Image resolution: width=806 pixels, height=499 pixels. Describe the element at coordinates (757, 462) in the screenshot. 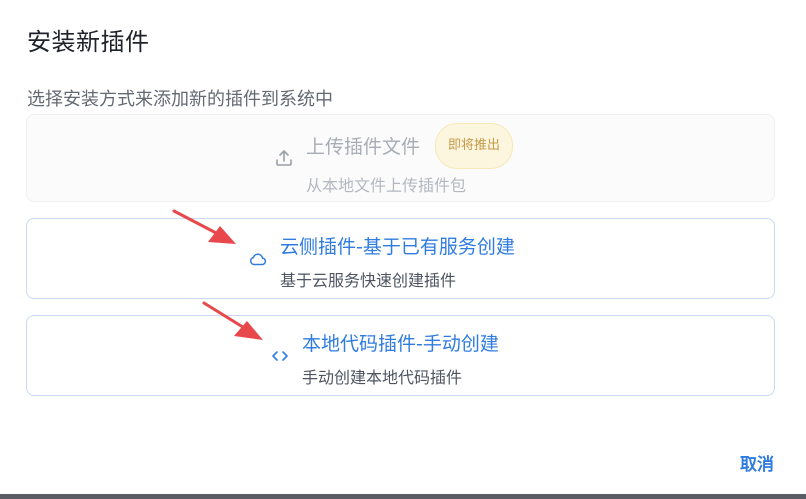

I see `cancel-button: 取消` at that location.